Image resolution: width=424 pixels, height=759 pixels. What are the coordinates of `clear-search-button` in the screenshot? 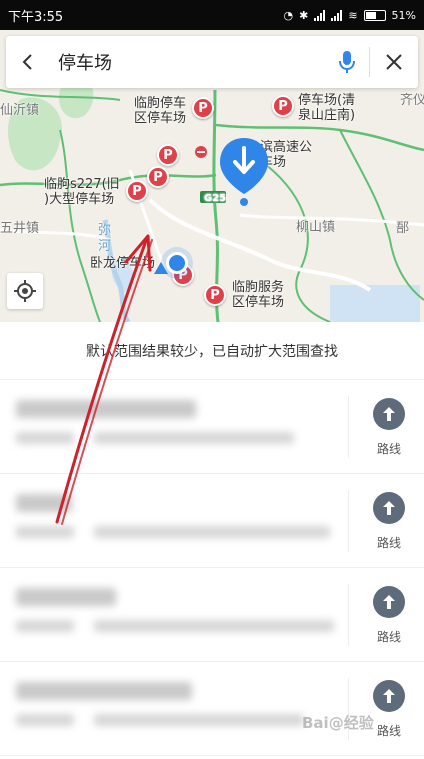 It's located at (394, 62).